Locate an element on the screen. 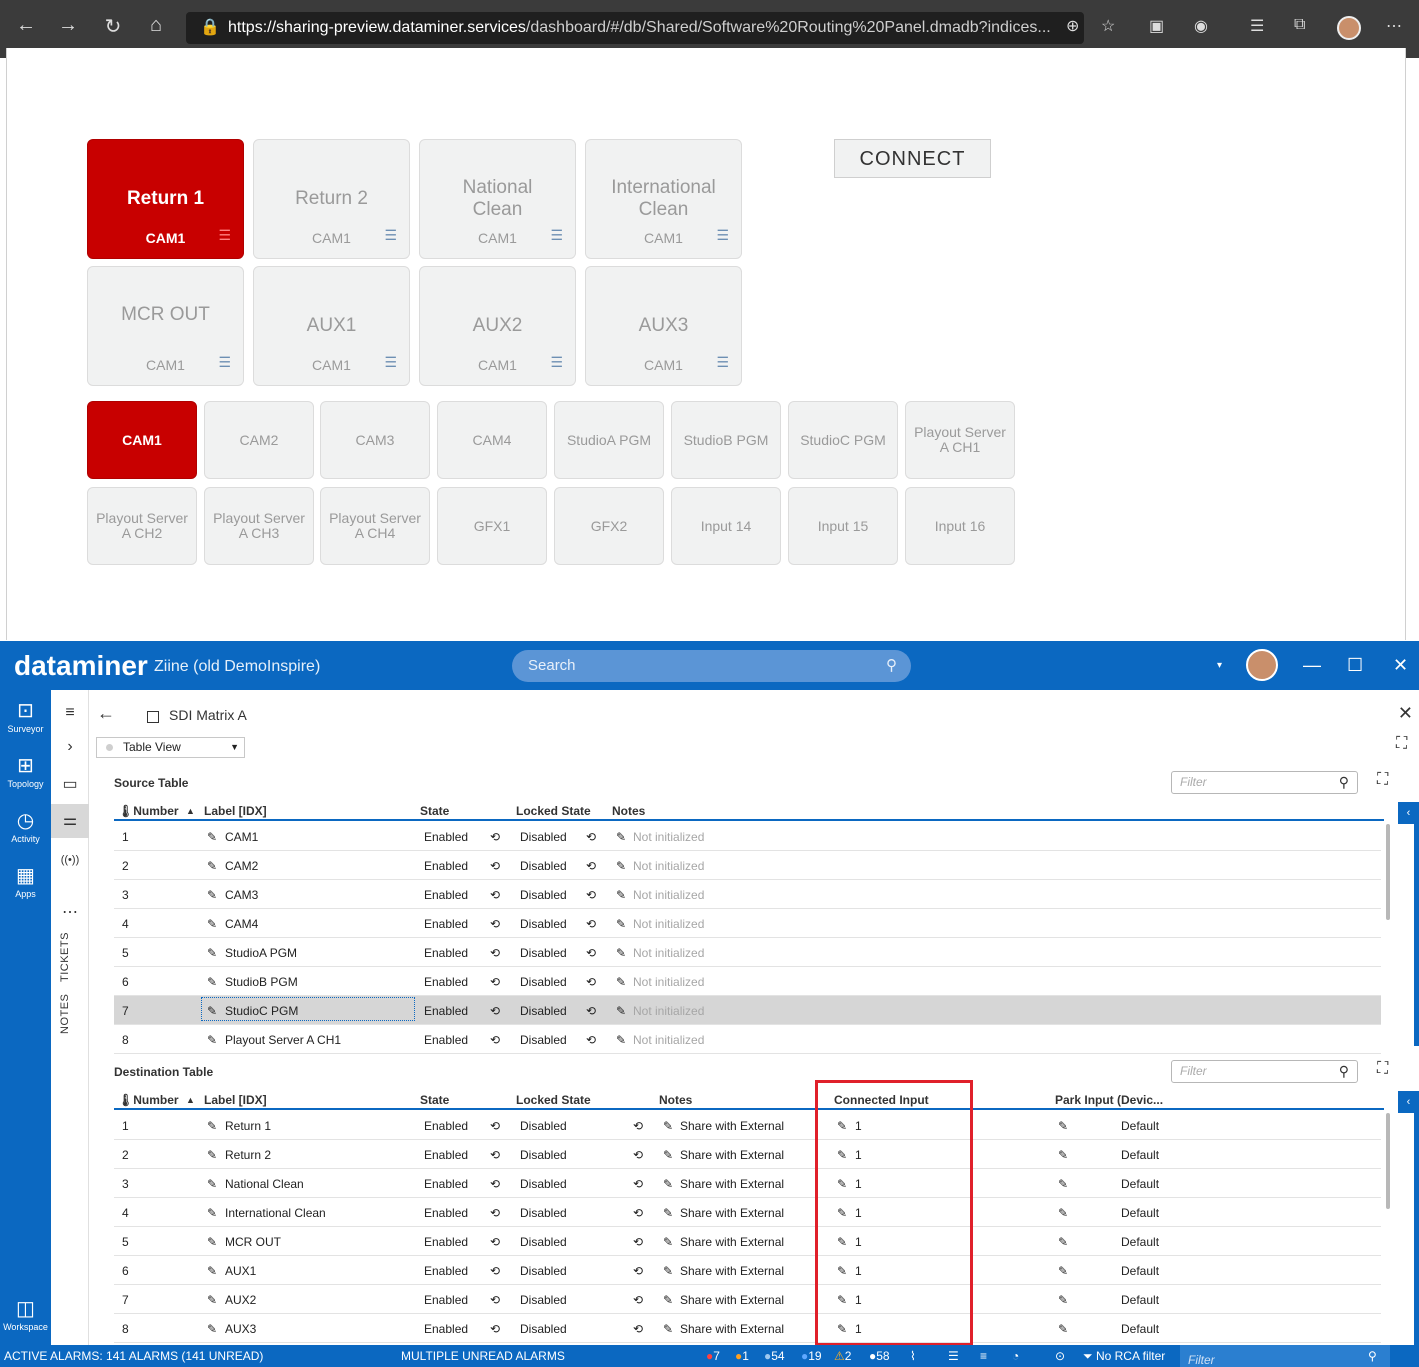  connect-button: CONNECT is located at coordinates (912, 158).